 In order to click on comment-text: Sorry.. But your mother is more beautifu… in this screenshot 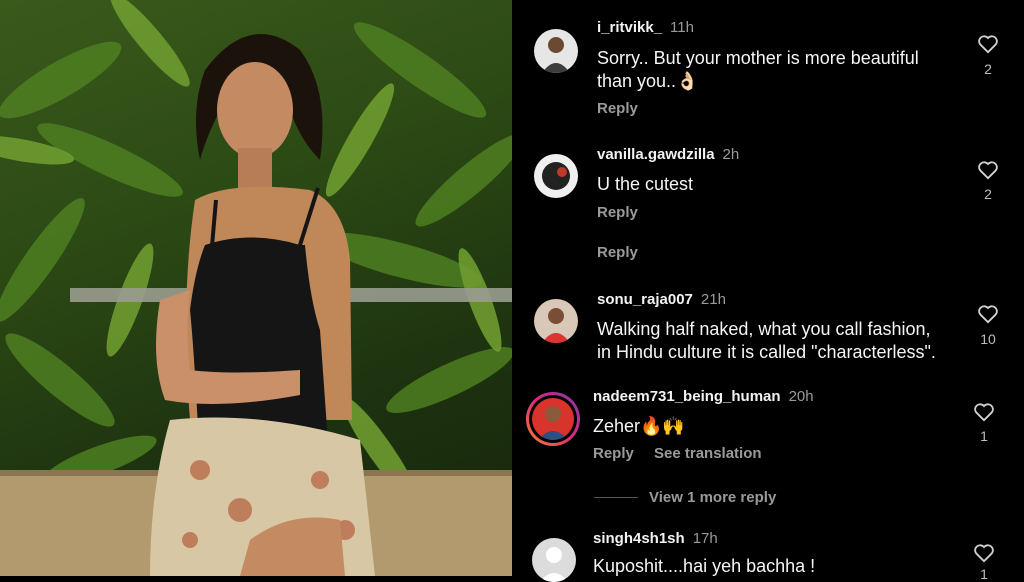, I will do `click(758, 69)`.